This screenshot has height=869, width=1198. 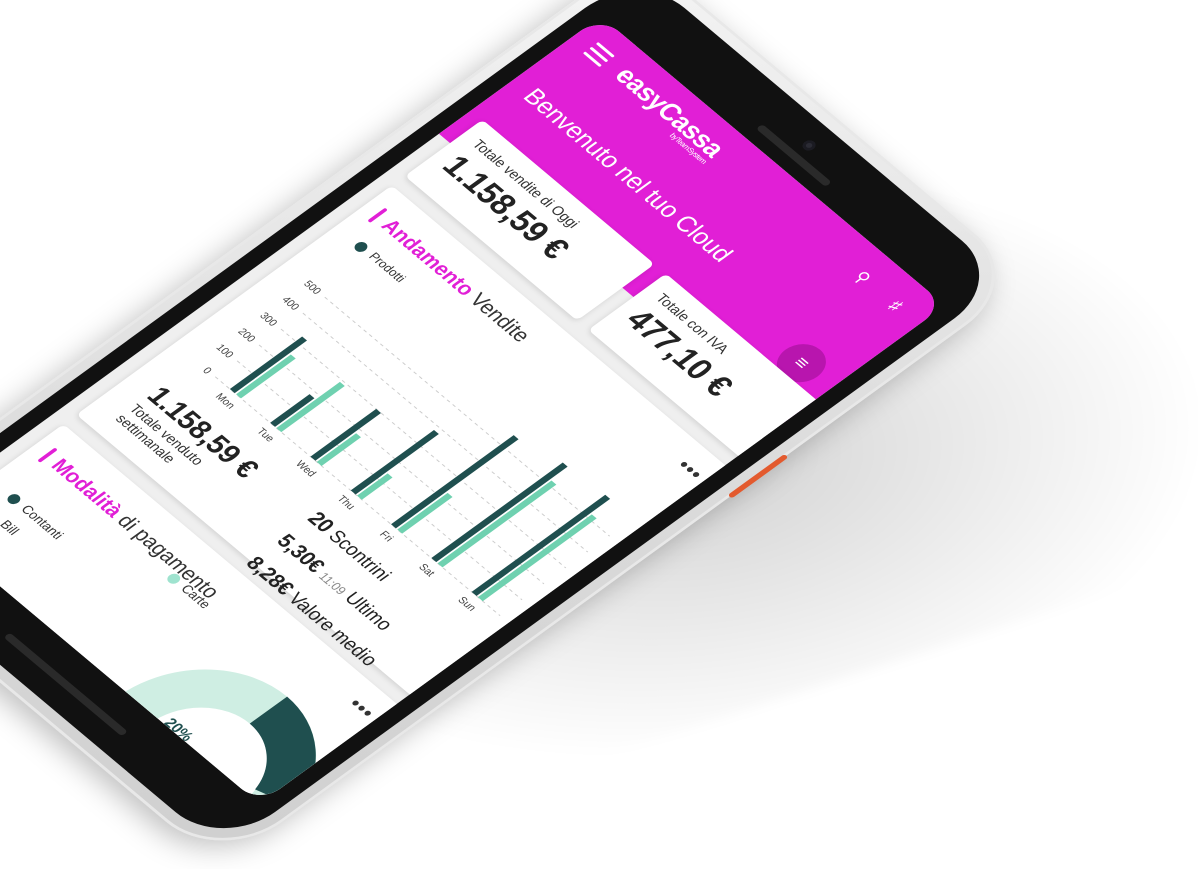 I want to click on legend-dot-carte, so click(x=173, y=578).